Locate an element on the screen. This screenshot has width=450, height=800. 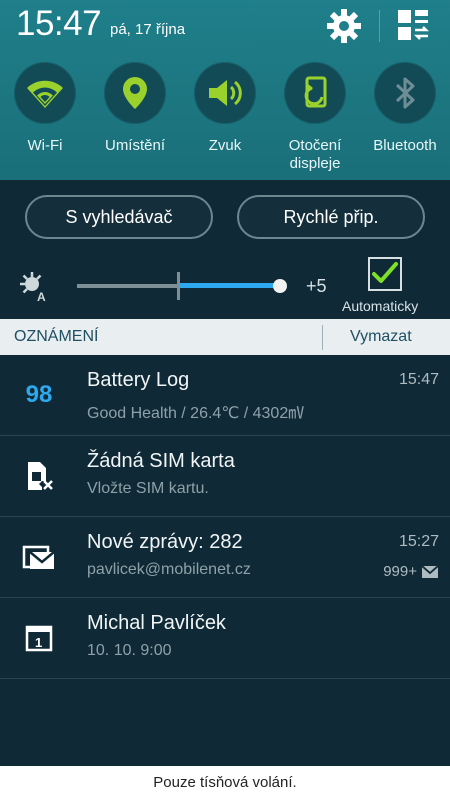
toggle-rotation: Otočení displeje is located at coordinates (315, 117).